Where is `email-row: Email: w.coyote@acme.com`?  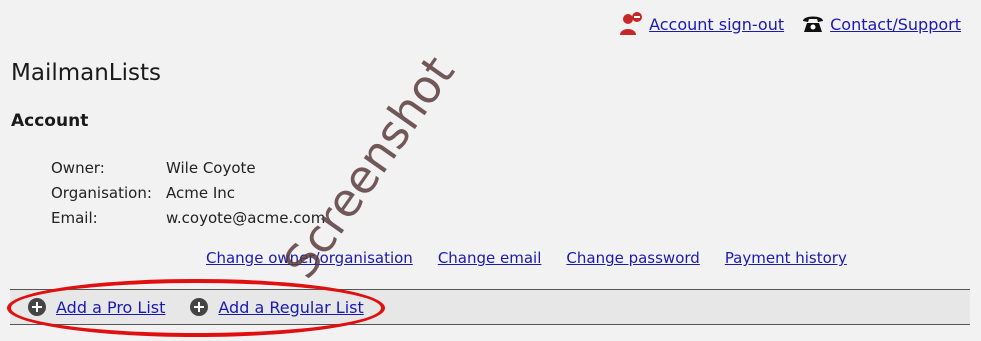 email-row: Email: w.coyote@acme.com is located at coordinates (188, 218).